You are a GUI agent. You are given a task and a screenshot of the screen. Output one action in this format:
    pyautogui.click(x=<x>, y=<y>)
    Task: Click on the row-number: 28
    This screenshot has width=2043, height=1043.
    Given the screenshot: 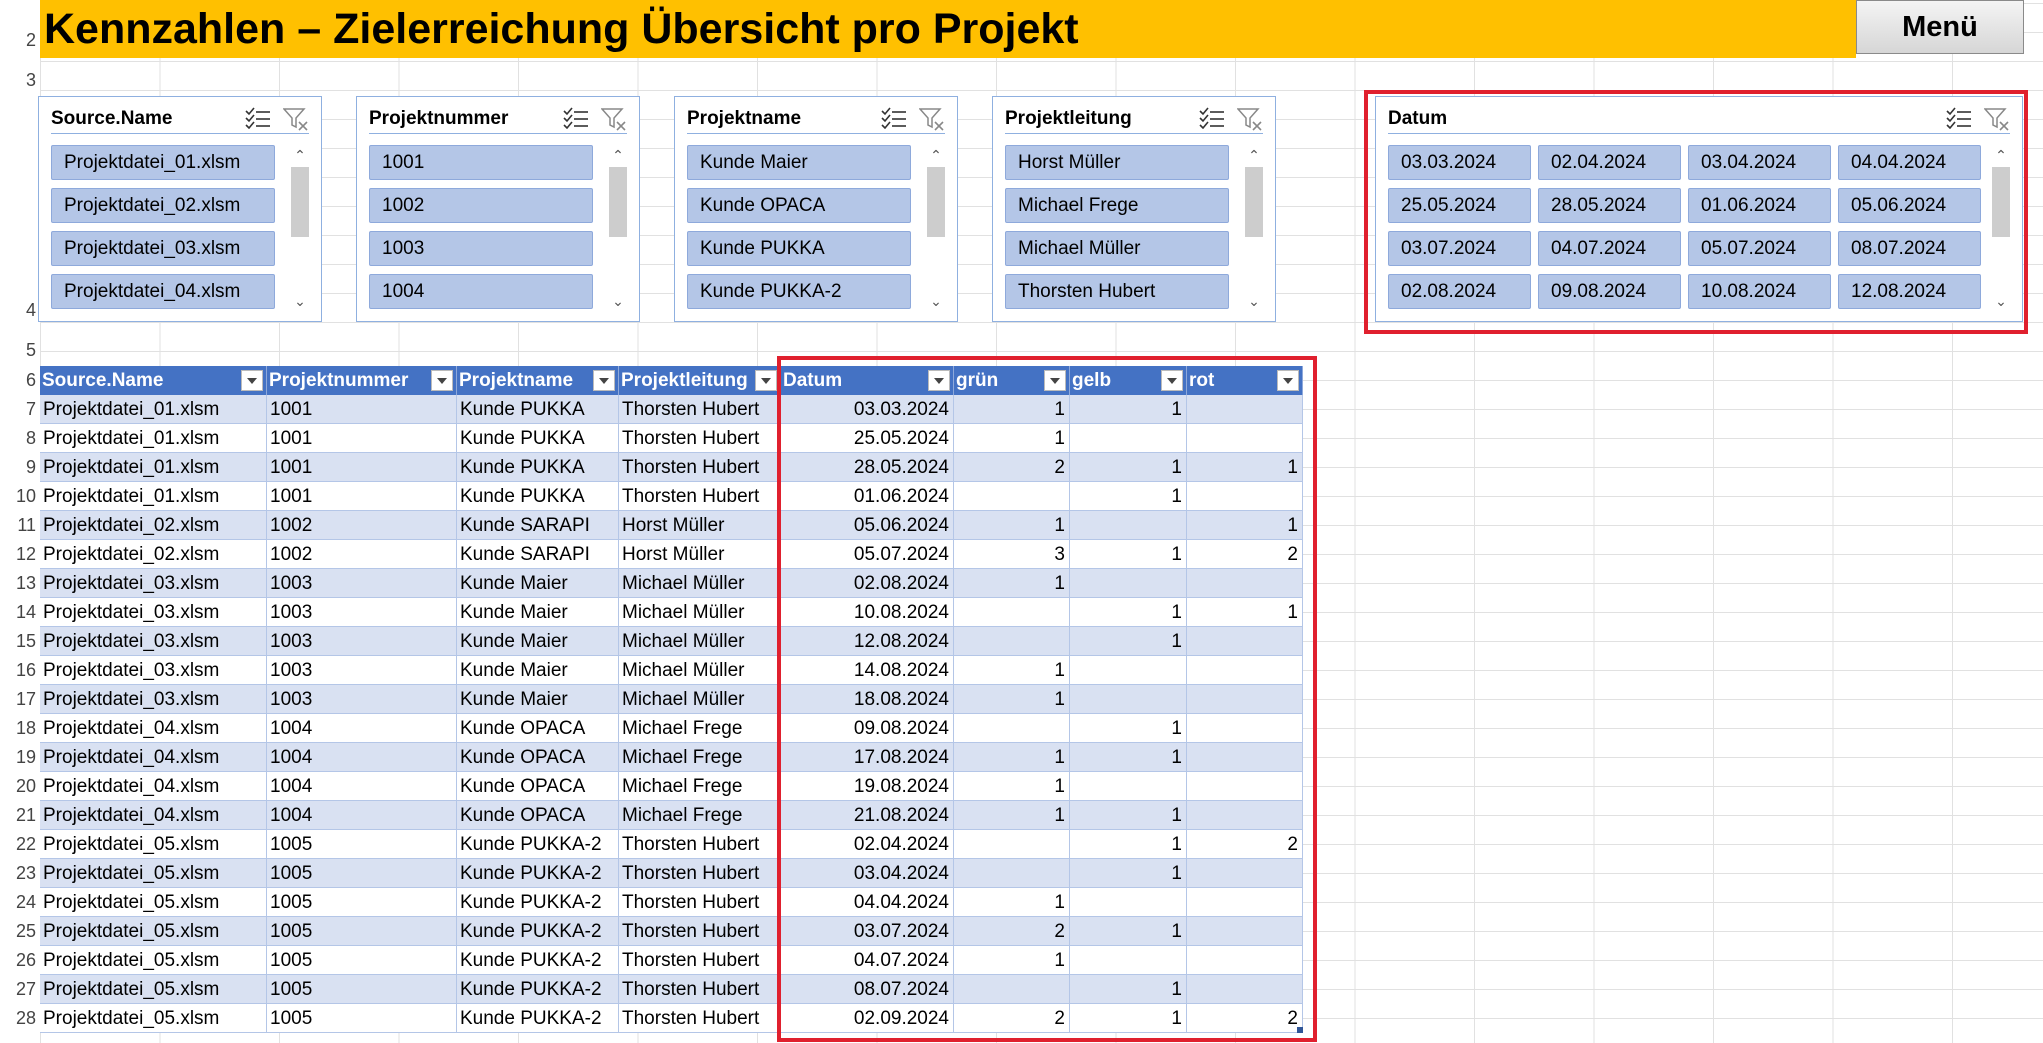 What is the action you would take?
    pyautogui.click(x=18, y=1018)
    